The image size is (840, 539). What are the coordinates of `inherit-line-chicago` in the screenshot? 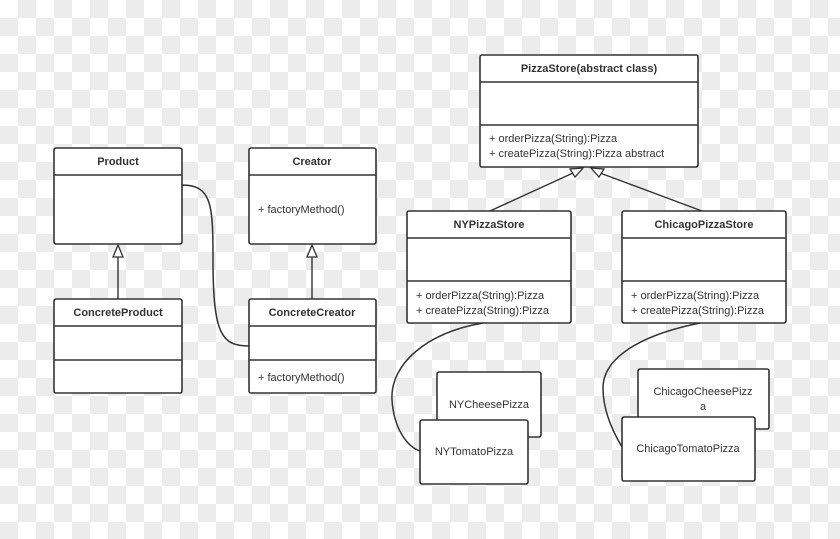 It's located at (651, 192).